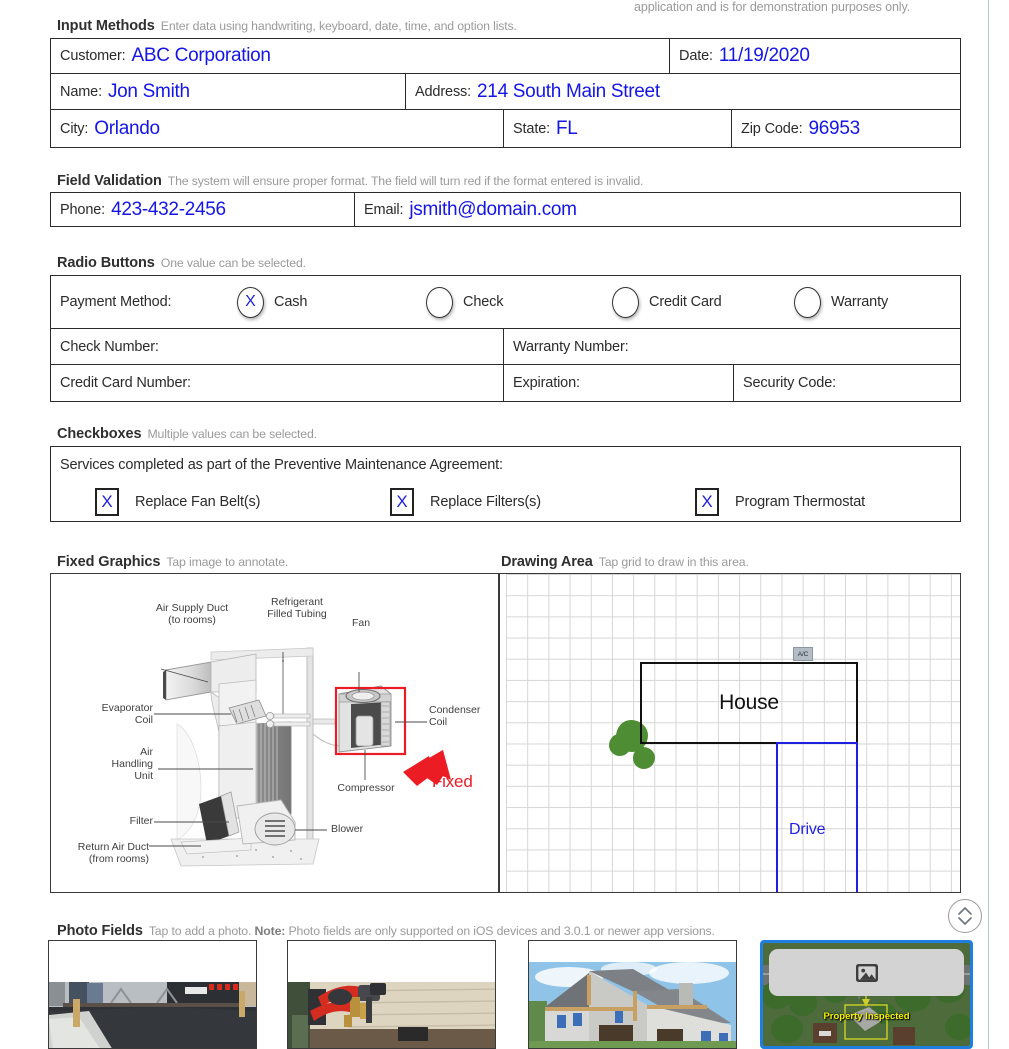 The width and height of the screenshot is (1009, 1049). I want to click on table-row: Check Number: Warranty Number:, so click(505, 347).